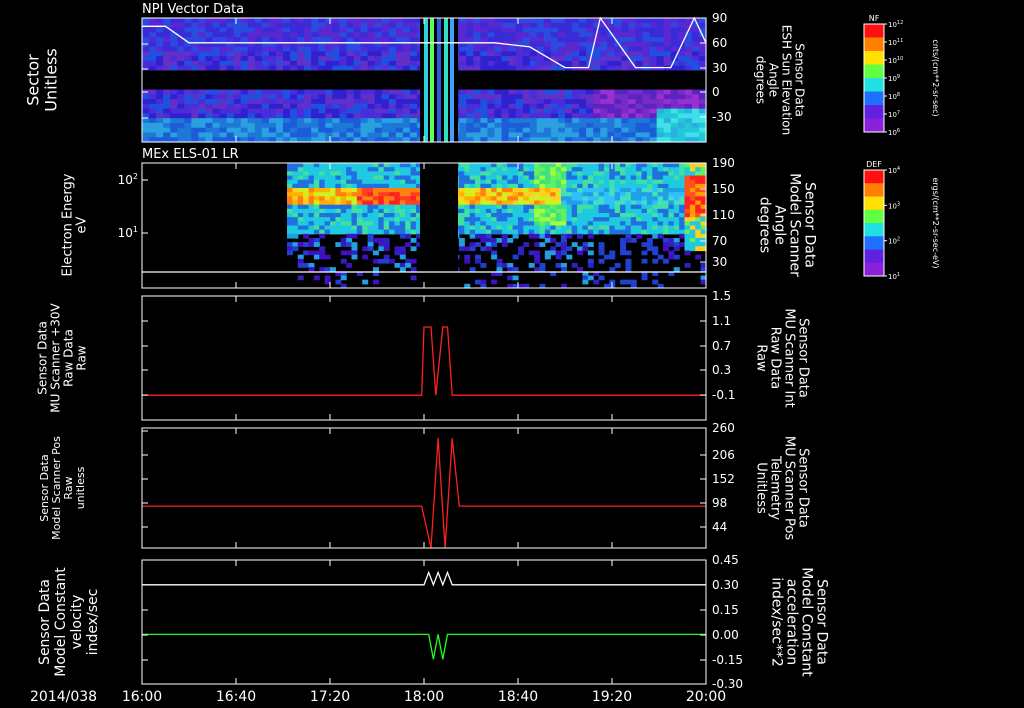  What do you see at coordinates (894, 78) in the screenshot?
I see `colorbar-tick-label: 109` at bounding box center [894, 78].